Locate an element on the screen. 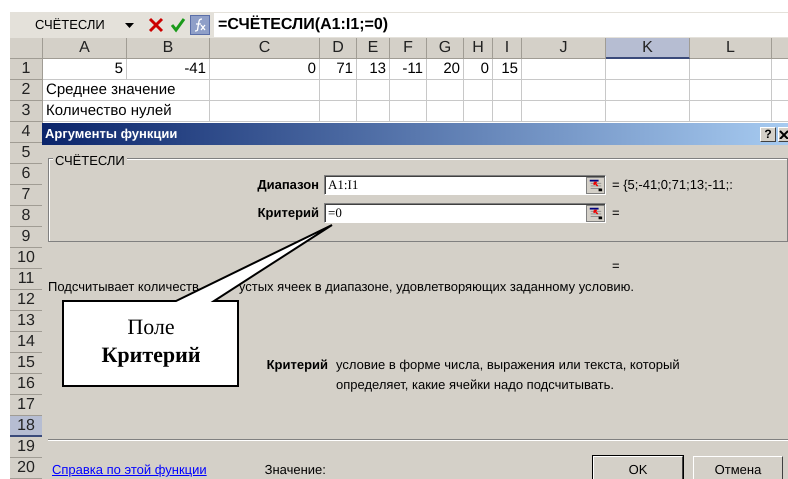 Image resolution: width=788 pixels, height=479 pixels. dialog-title: Аргументы функции is located at coordinates (111, 134).